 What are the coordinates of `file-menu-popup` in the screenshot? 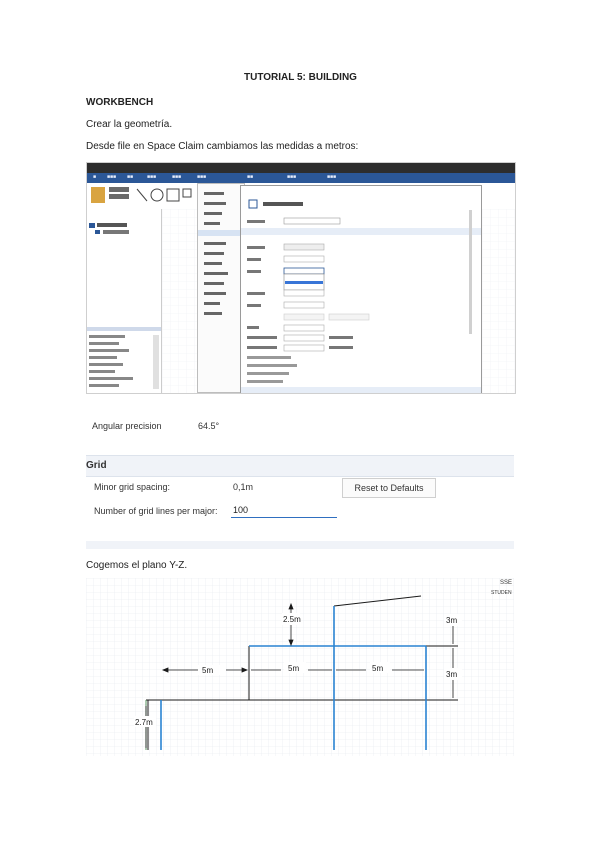 It's located at (221, 288).